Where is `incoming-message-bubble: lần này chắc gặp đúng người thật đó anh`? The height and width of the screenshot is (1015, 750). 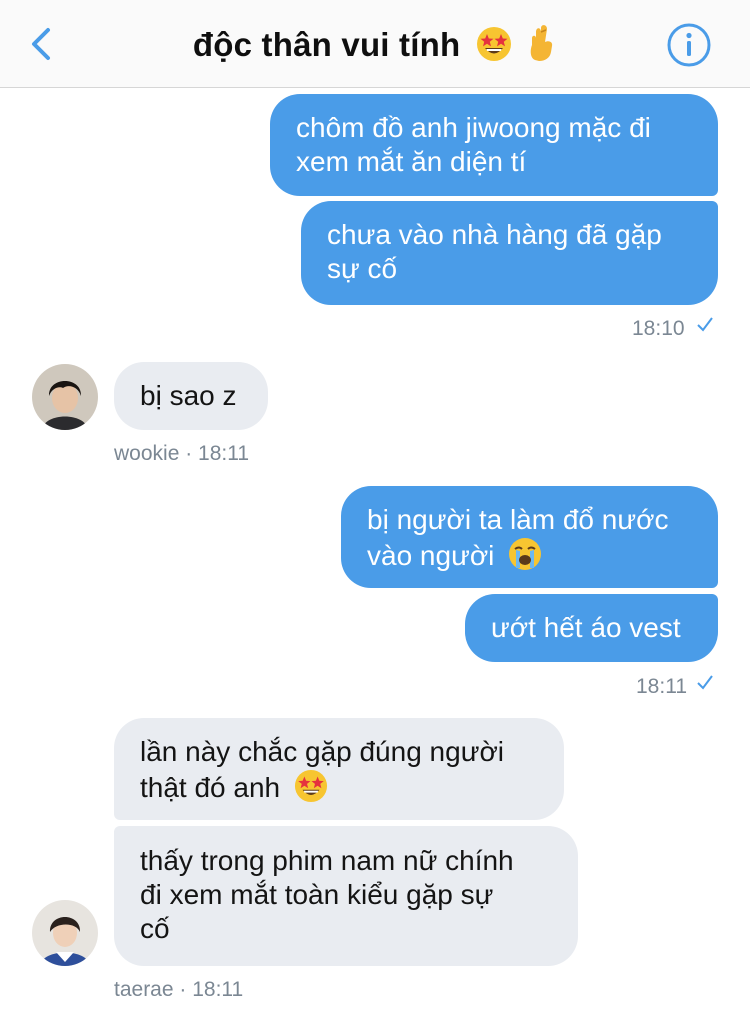 incoming-message-bubble: lần này chắc gặp đúng người thật đó anh is located at coordinates (339, 769).